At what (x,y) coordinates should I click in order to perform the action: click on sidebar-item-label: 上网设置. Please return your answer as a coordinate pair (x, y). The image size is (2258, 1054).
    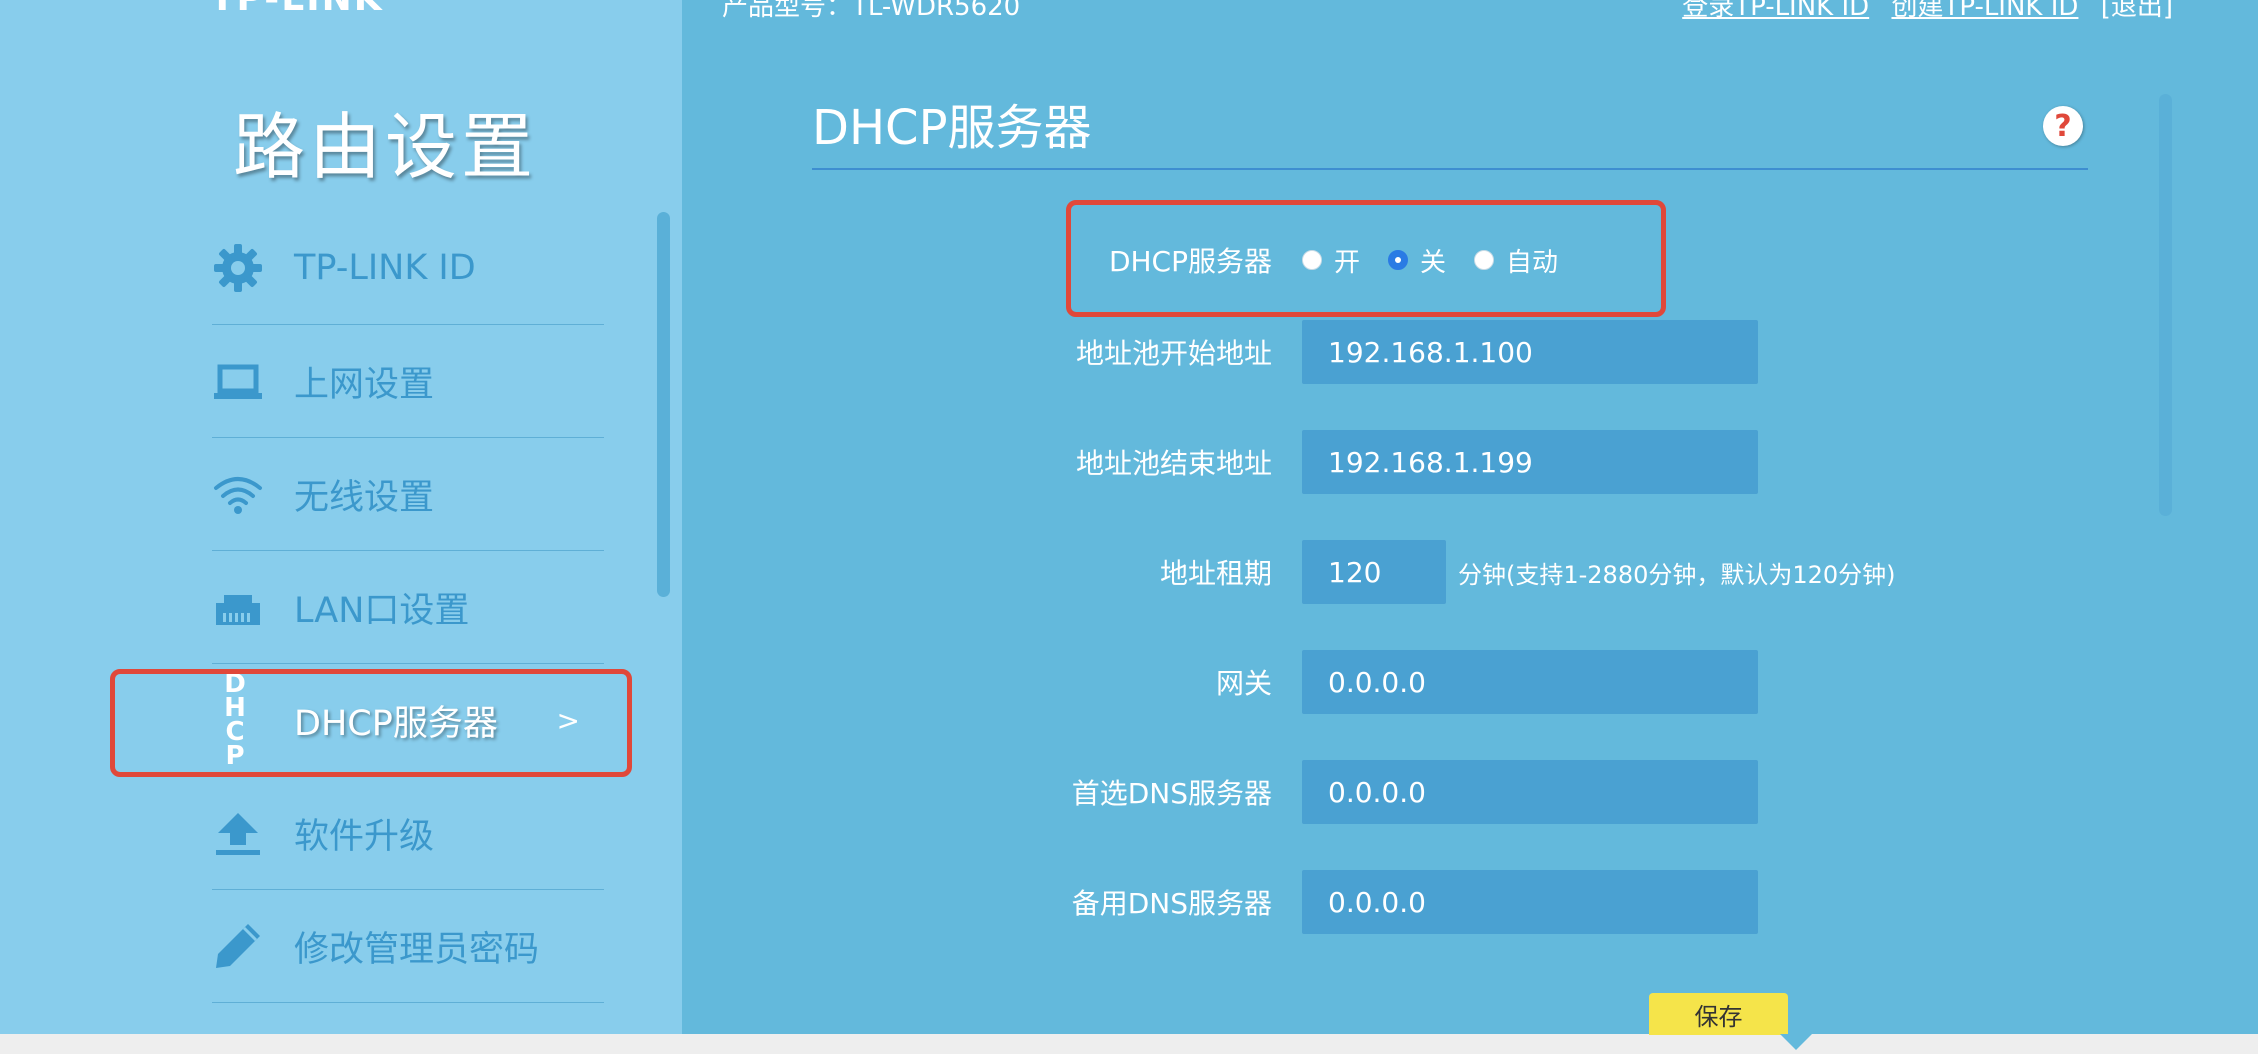
    Looking at the image, I should click on (364, 384).